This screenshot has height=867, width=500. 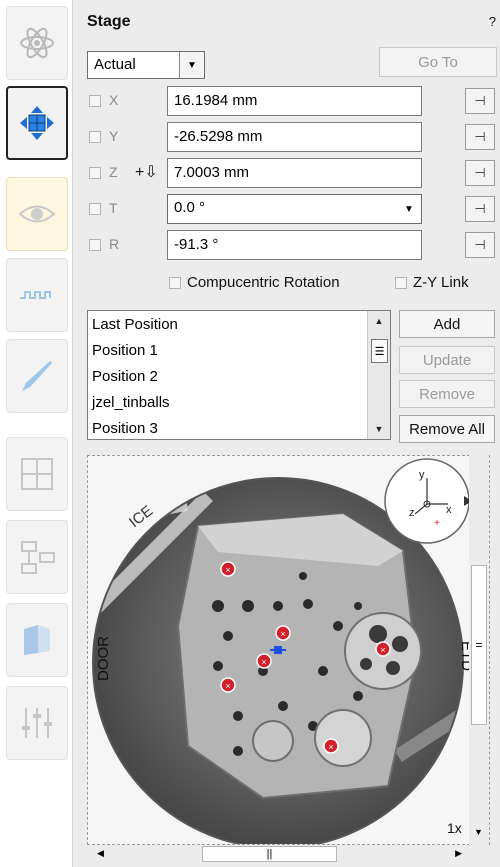 I want to click on pin-z-button: ⊣, so click(x=480, y=173).